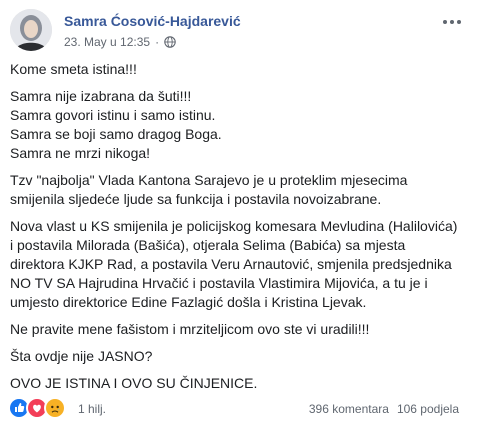 This screenshot has height=425, width=481. I want to click on globe-icon, so click(170, 42).